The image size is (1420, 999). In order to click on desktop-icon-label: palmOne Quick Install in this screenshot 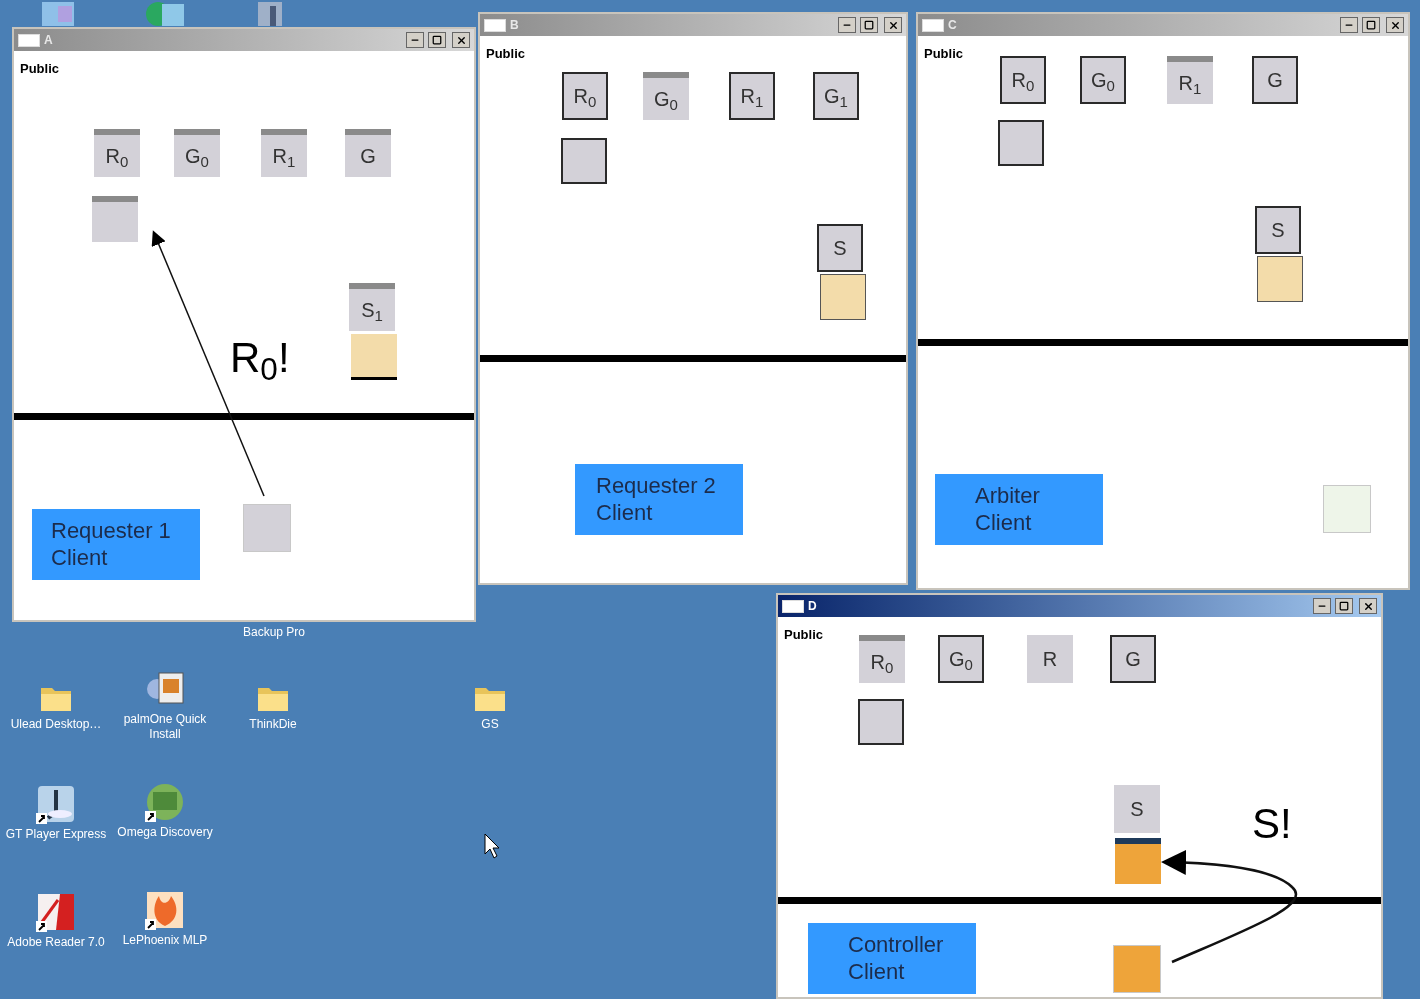, I will do `click(165, 727)`.